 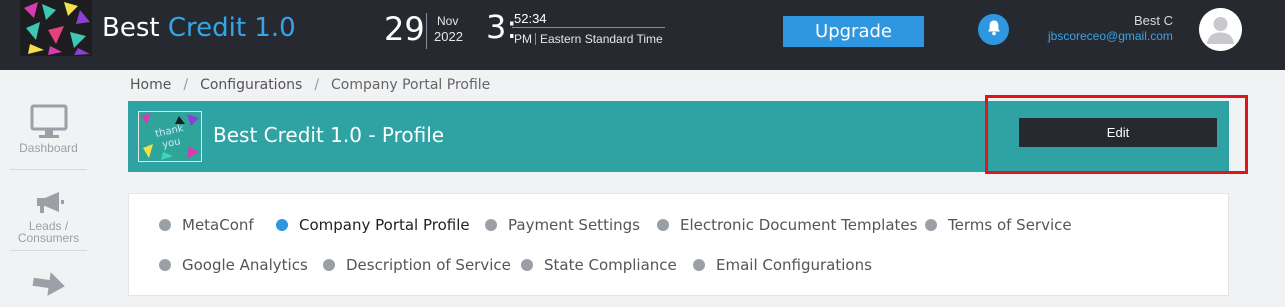 I want to click on arrow-right-icon, so click(x=48, y=285).